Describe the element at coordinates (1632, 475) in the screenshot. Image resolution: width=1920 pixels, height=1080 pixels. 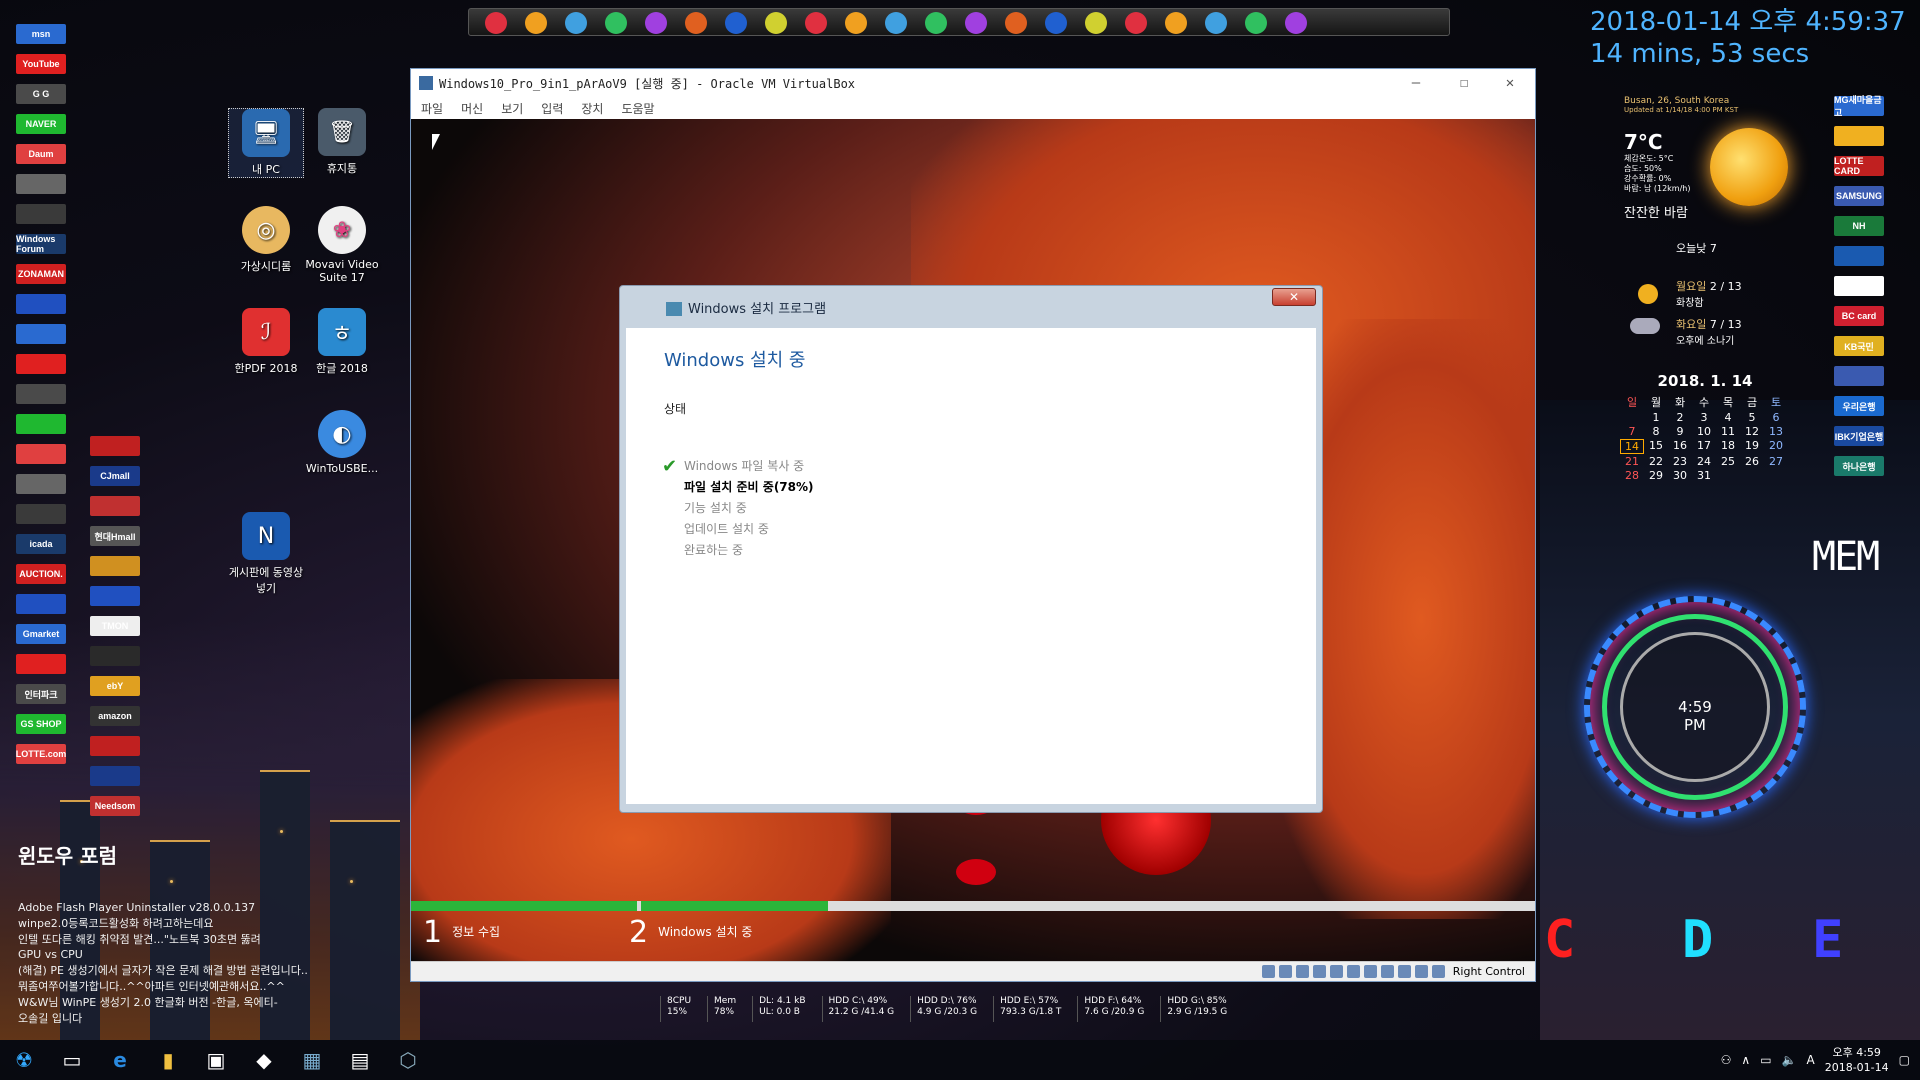
I see `calendar-day: 28` at that location.